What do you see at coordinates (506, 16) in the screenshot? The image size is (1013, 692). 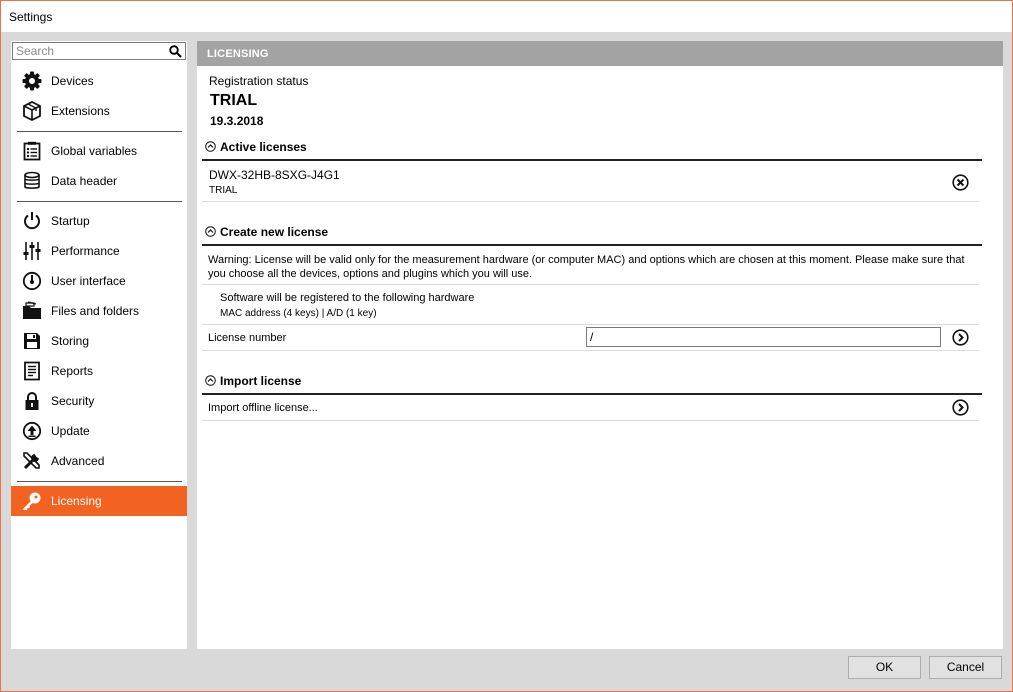 I see `title-bar: Settings` at bounding box center [506, 16].